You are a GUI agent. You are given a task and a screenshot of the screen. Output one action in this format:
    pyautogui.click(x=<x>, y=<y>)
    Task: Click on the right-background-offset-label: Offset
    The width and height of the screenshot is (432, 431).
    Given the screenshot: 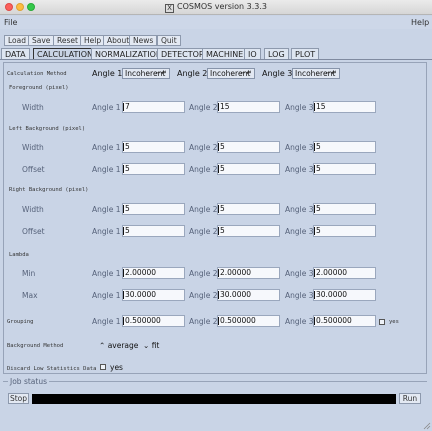 What is the action you would take?
    pyautogui.click(x=33, y=231)
    